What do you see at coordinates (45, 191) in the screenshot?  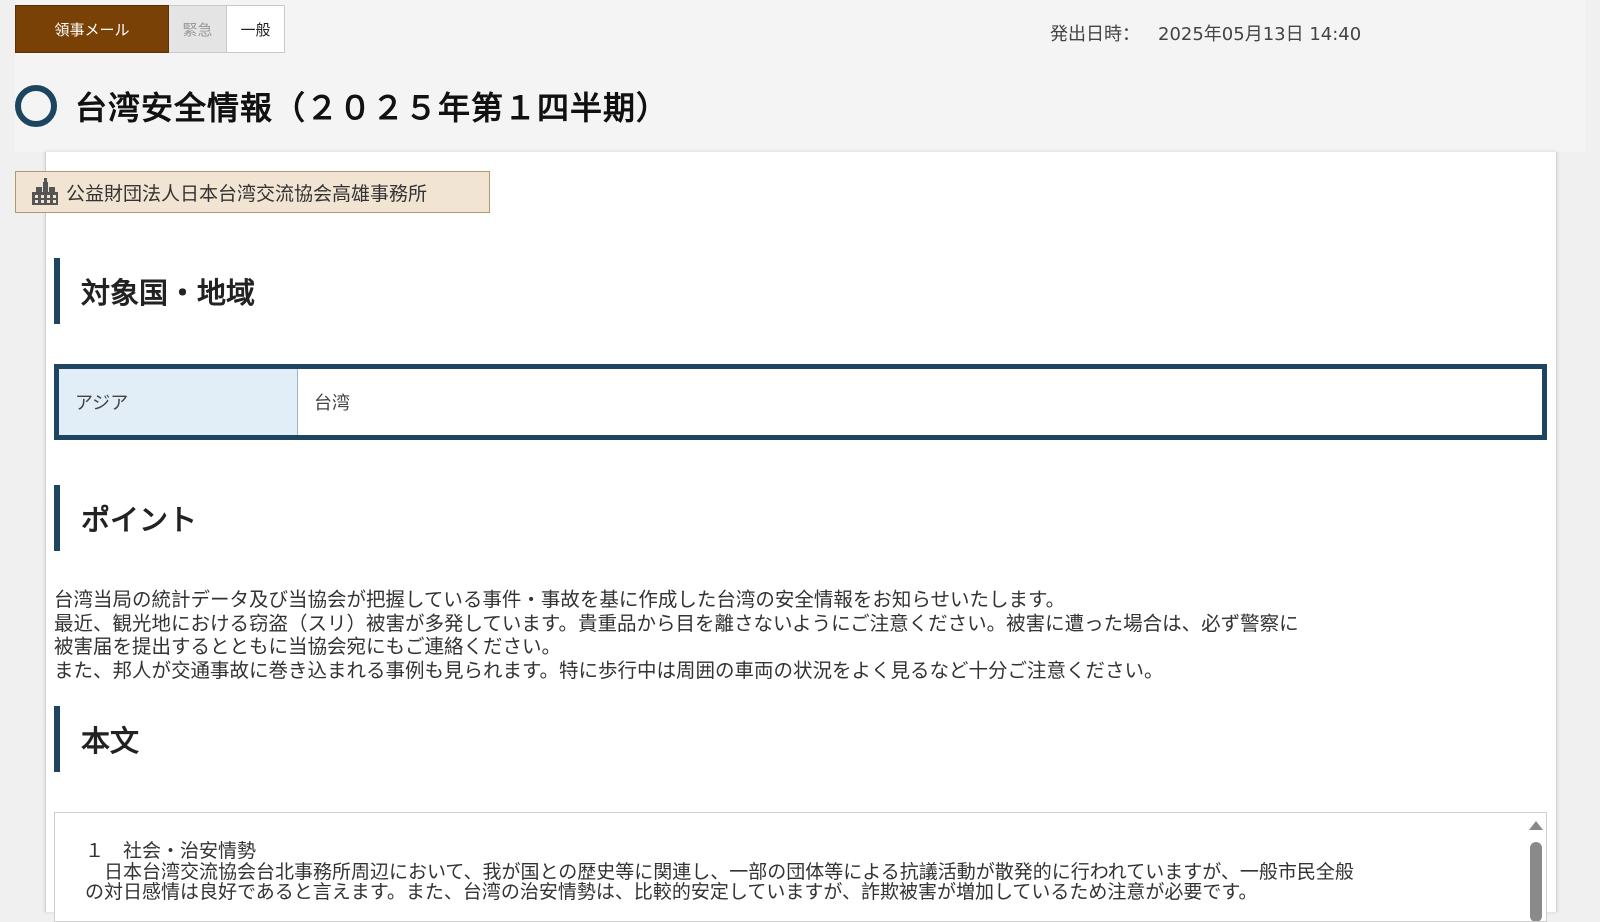 I see `building-icon` at bounding box center [45, 191].